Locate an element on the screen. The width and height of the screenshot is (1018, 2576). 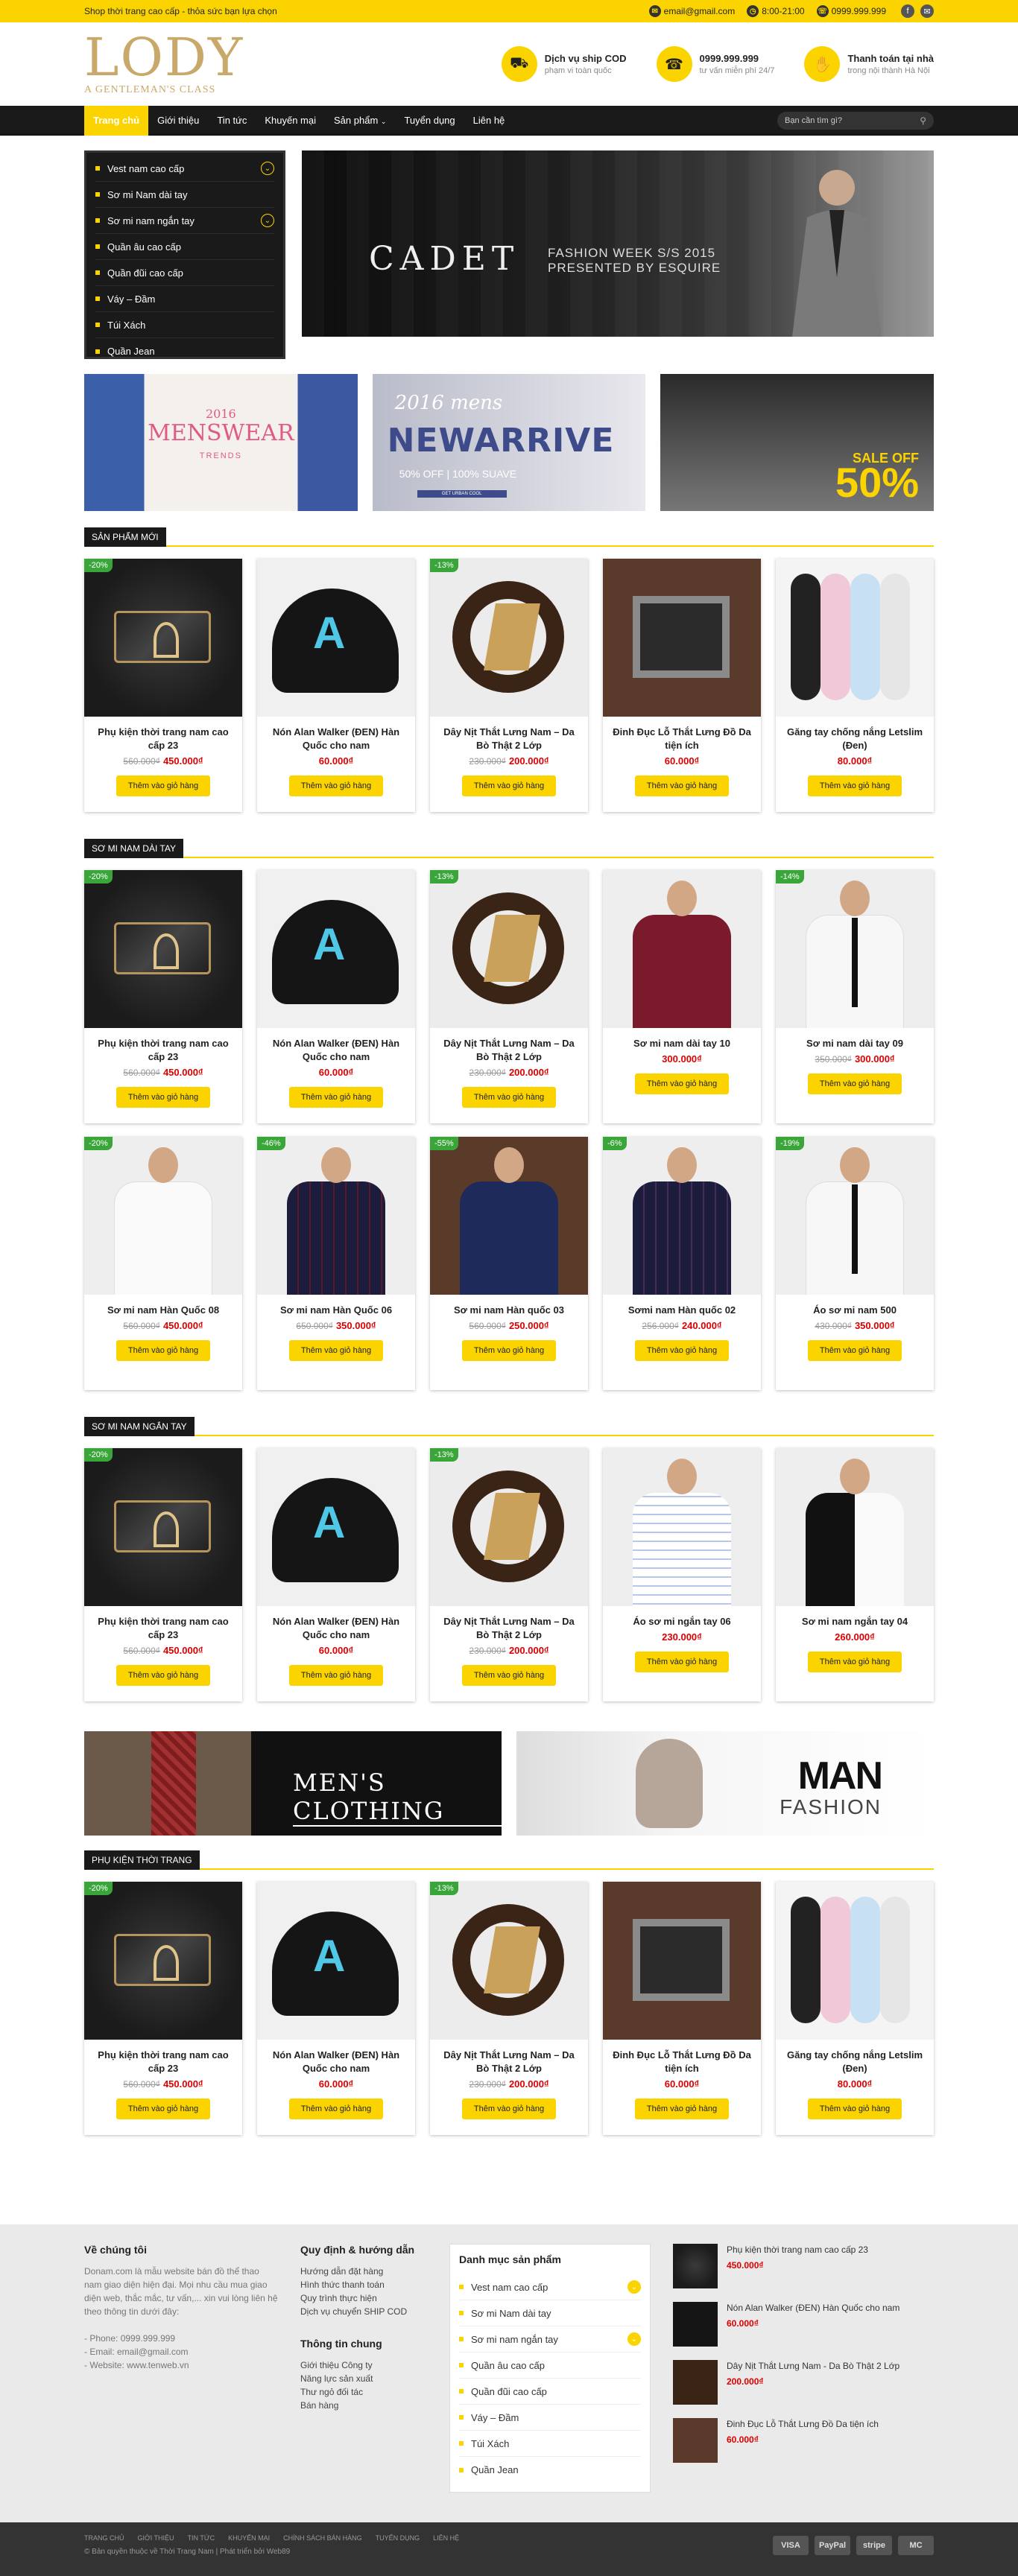
footer-link: Hướng dẫn đặt hàng is located at coordinates (364, 2271).